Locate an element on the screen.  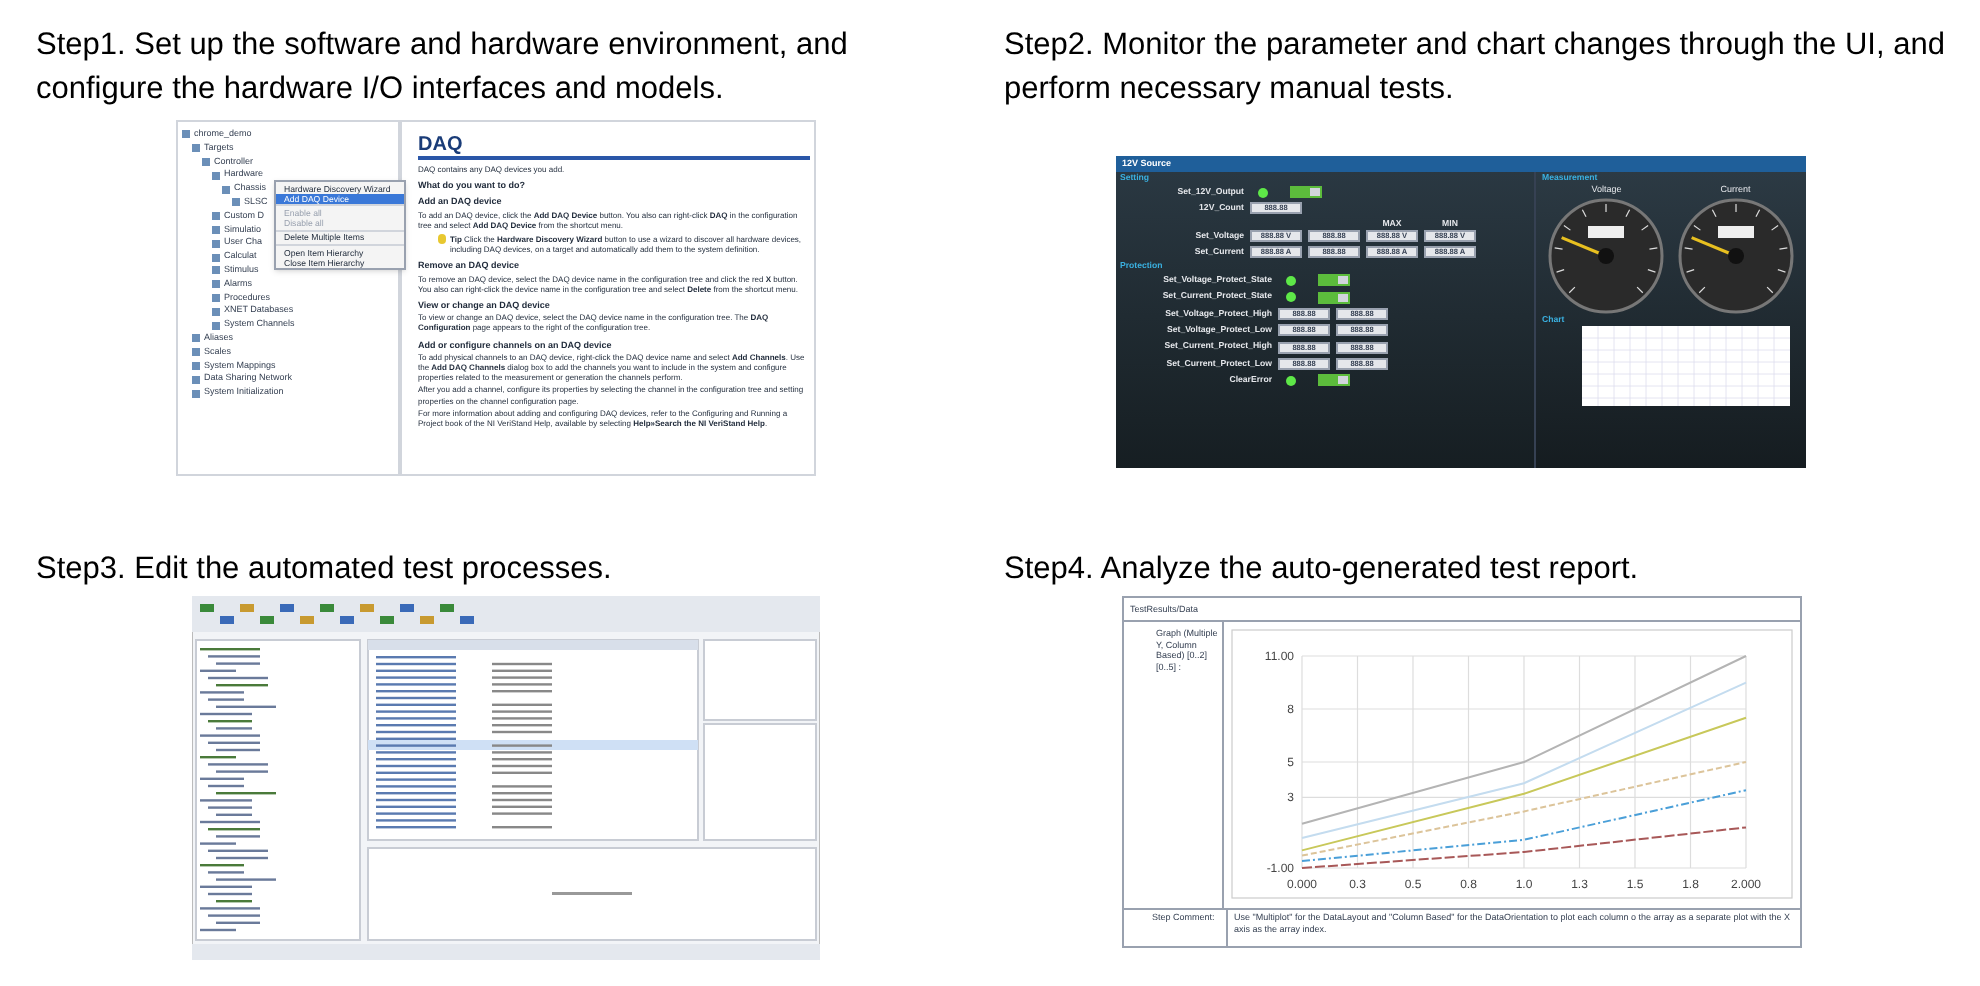
step-caption: Step3. Edit the automated test processes. is located at coordinates (325, 570).